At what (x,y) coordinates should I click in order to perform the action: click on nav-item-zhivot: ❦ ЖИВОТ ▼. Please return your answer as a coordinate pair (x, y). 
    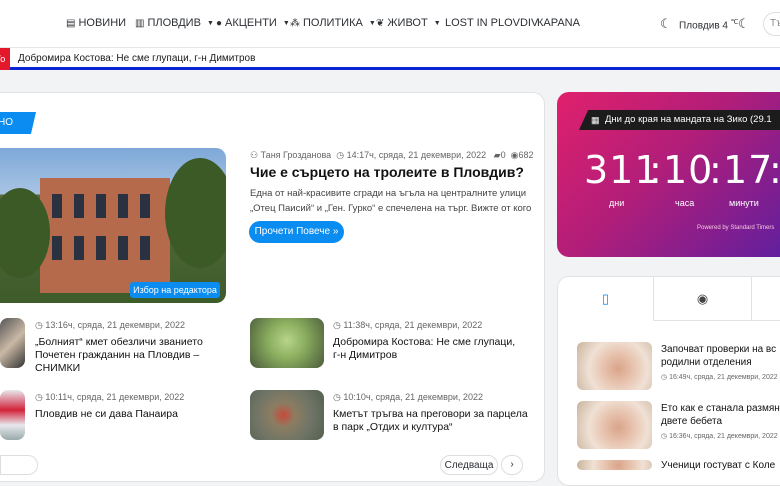
    Looking at the image, I should click on (408, 23).